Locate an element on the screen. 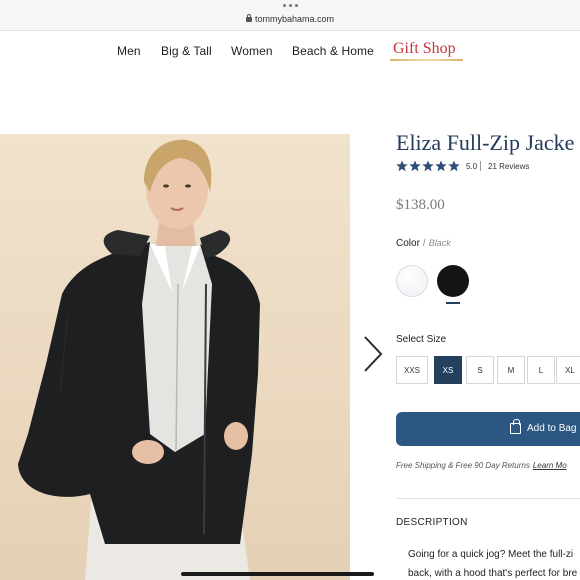 This screenshot has width=580, height=580. product-price: $138.00 is located at coordinates (420, 205).